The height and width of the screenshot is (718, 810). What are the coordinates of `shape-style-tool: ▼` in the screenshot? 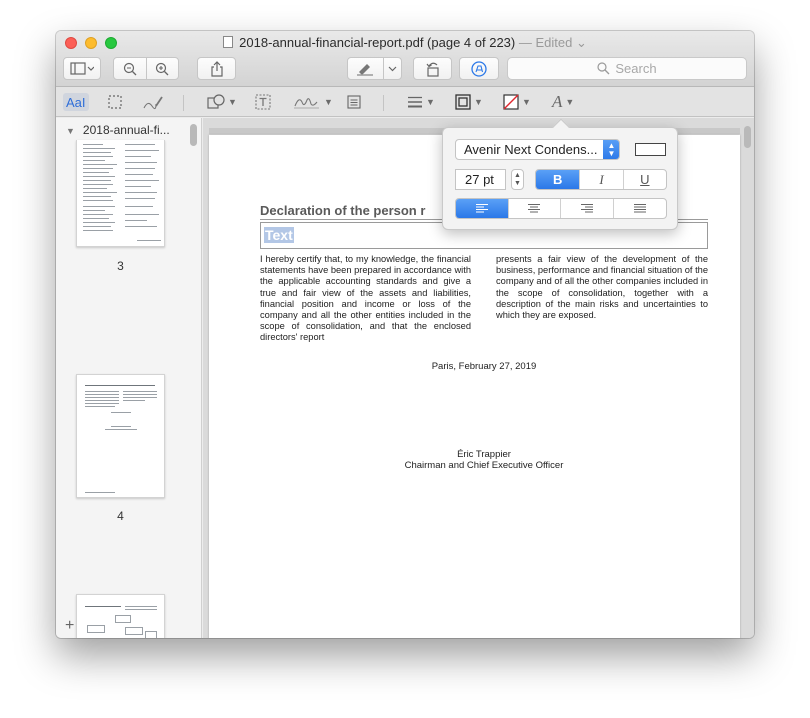 It's located at (421, 102).